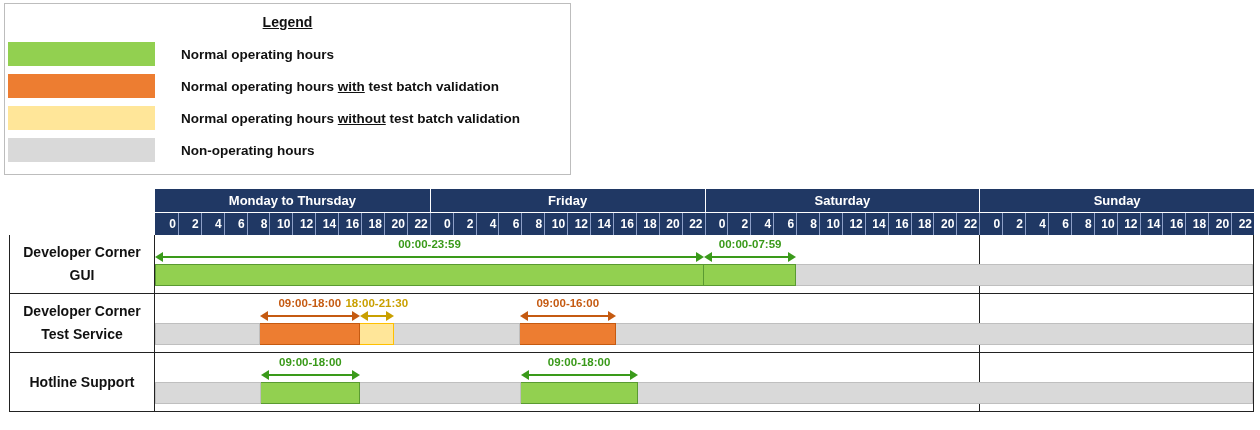 This screenshot has width=1260, height=430. Describe the element at coordinates (429, 244) in the screenshot. I see `time-range-label: 00:00-23:59` at that location.